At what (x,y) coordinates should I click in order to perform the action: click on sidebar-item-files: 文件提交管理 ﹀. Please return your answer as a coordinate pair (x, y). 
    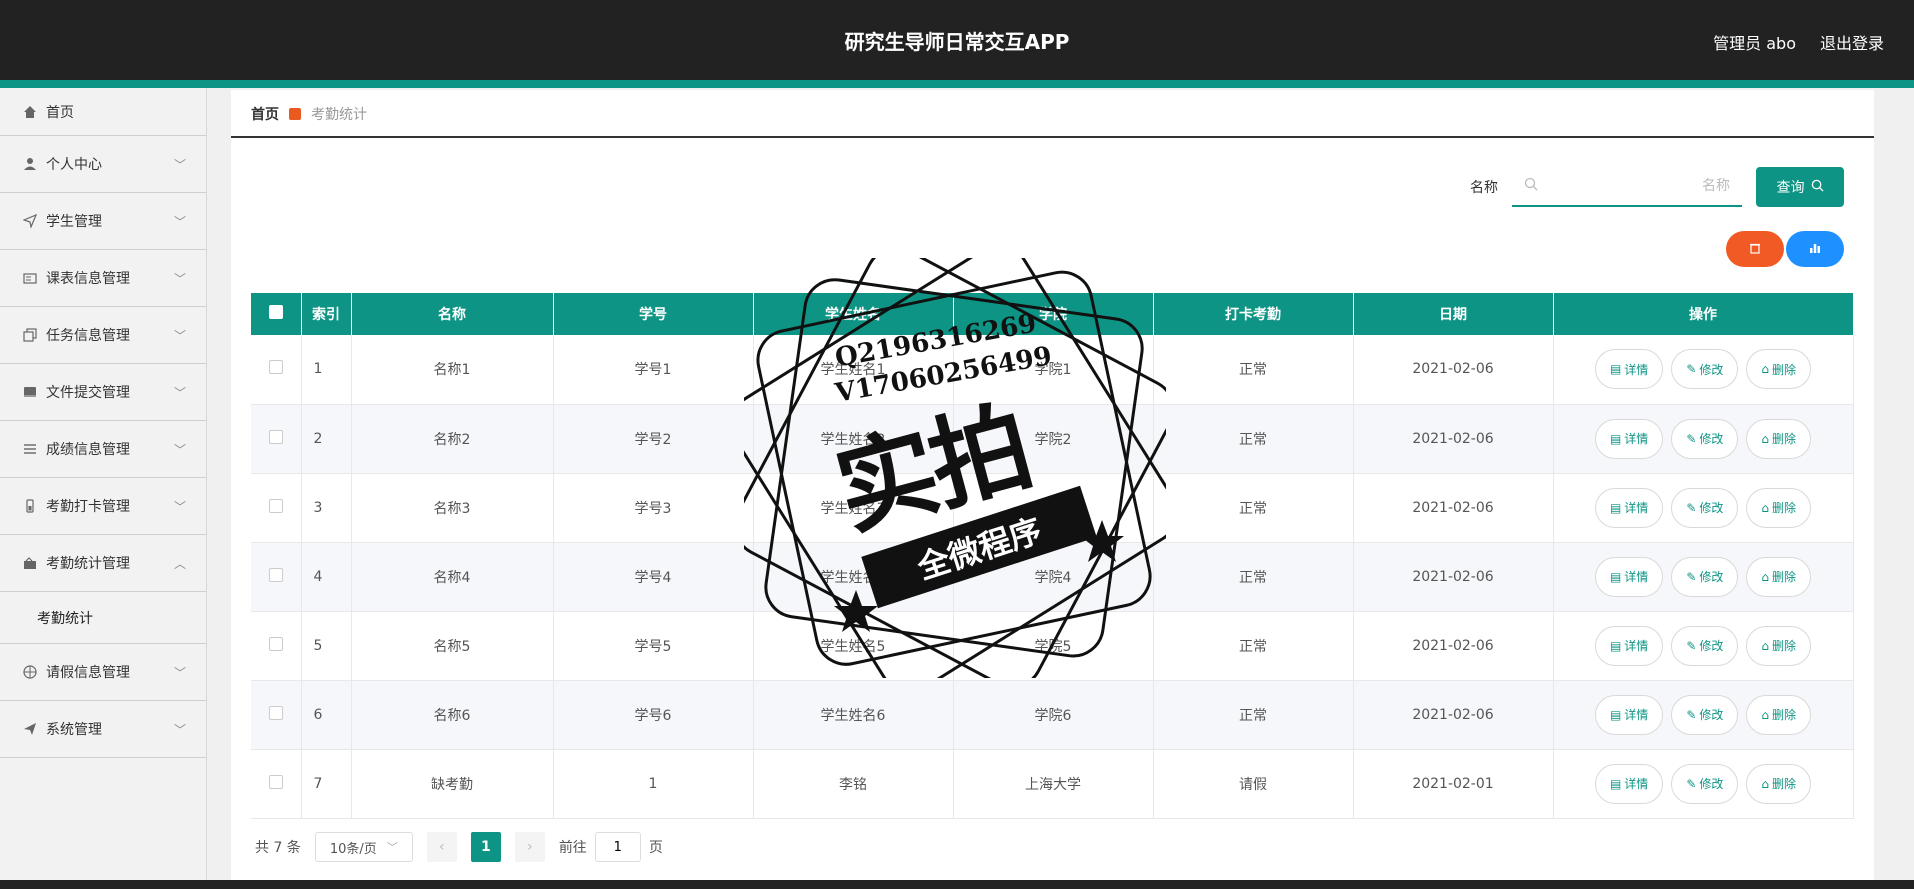
    Looking at the image, I should click on (103, 392).